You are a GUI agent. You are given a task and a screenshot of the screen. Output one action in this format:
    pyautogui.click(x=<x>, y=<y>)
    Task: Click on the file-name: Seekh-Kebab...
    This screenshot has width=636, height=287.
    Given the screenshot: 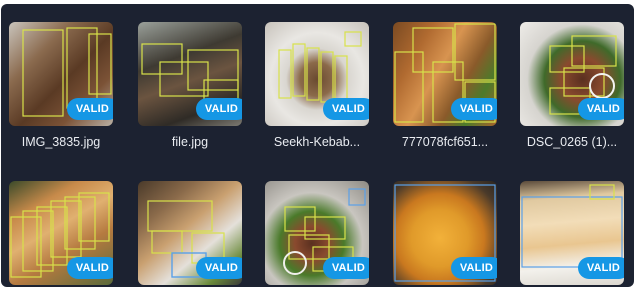 What is the action you would take?
    pyautogui.click(x=317, y=142)
    